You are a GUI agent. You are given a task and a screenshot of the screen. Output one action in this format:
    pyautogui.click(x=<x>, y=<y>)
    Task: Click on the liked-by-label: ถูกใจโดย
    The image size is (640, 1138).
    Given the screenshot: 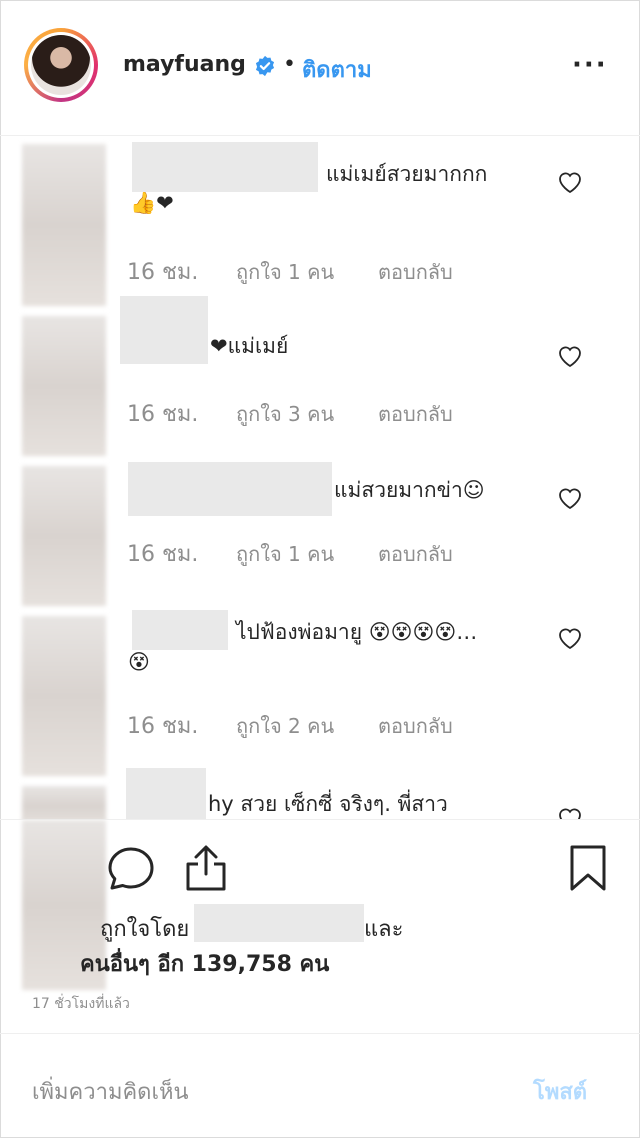 What is the action you would take?
    pyautogui.click(x=145, y=929)
    